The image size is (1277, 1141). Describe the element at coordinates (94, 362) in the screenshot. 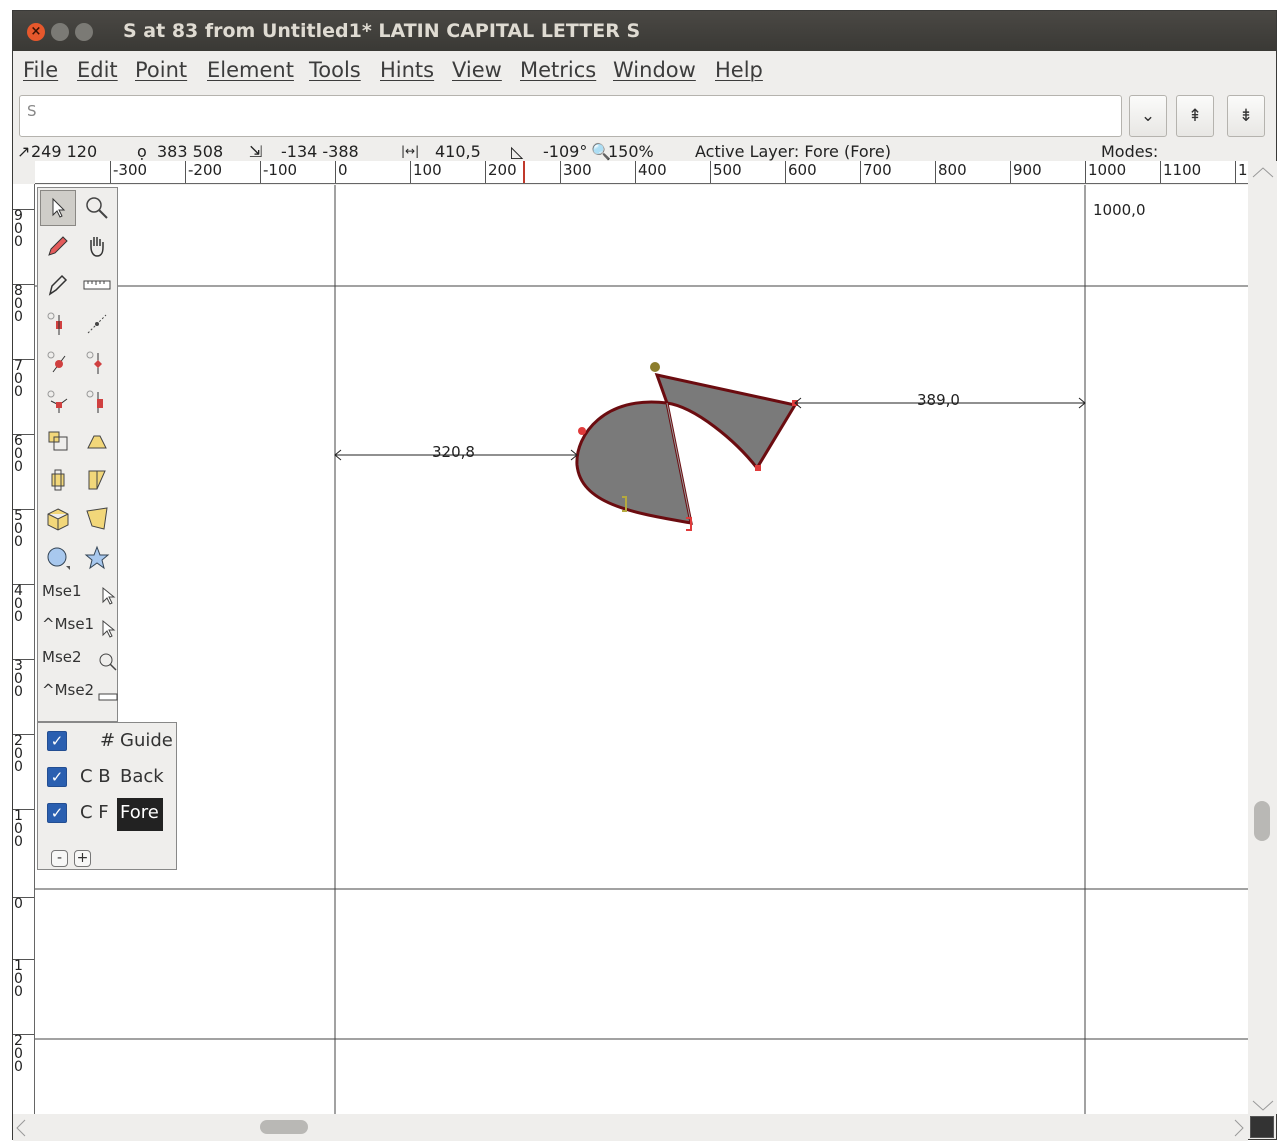

I see `corner-point-icon` at that location.